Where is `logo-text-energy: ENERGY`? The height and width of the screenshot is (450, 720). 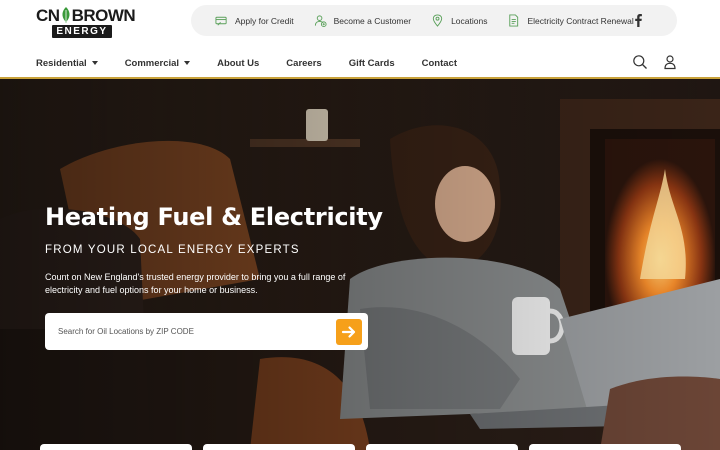
logo-text-energy: ENERGY is located at coordinates (82, 31).